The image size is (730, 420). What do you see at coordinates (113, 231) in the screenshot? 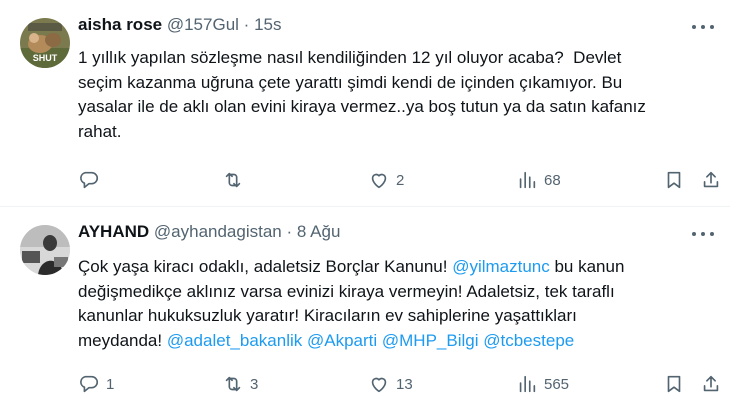
I see `author-name: AYHAND` at bounding box center [113, 231].